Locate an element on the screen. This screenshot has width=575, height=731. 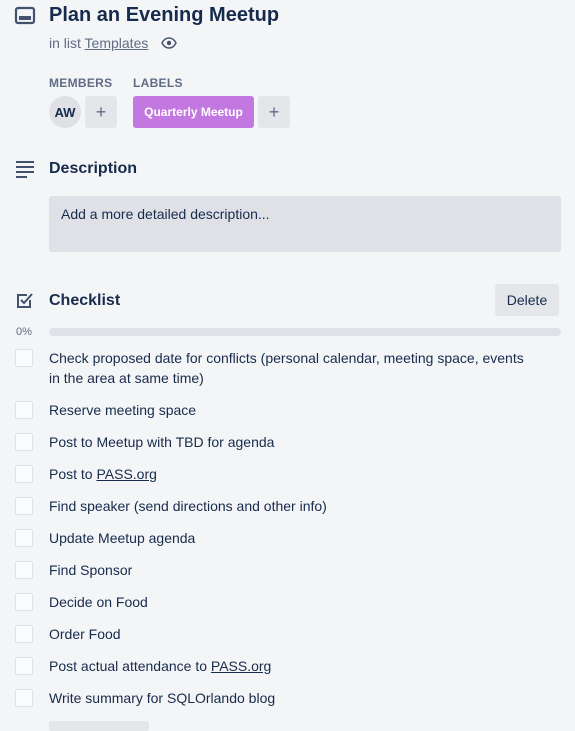
checklist-item-text: Post to Meetup with TBD for agenda is located at coordinates (289, 442).